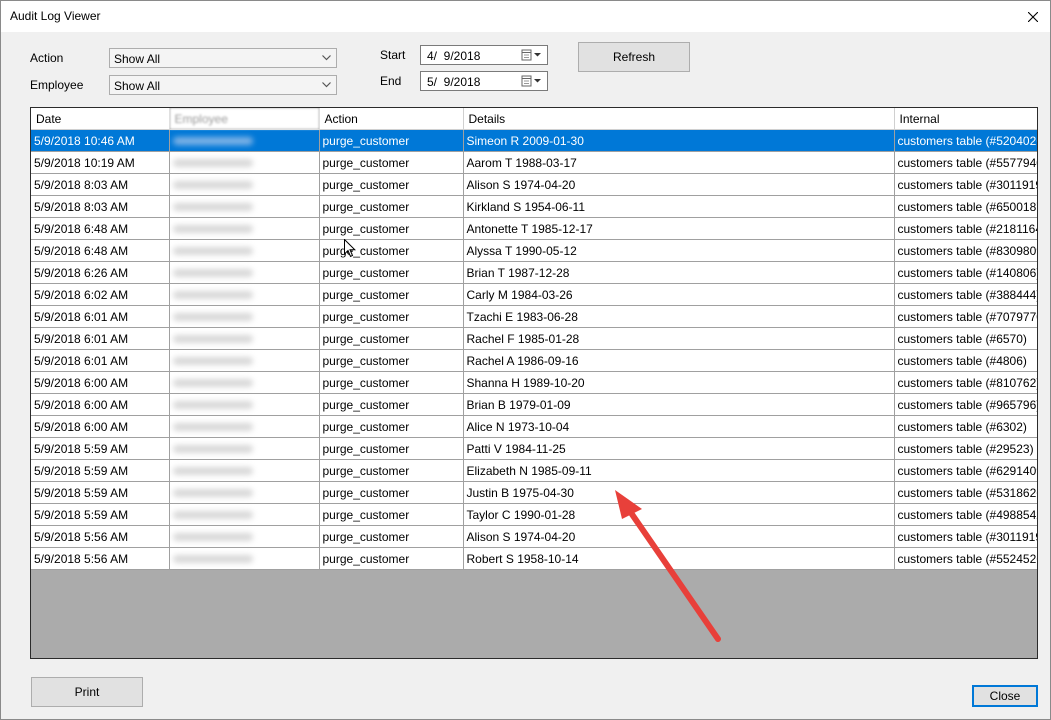 The height and width of the screenshot is (720, 1051). Describe the element at coordinates (100, 206) in the screenshot. I see `cell-date: 5/9/2018 8:03 AM` at that location.